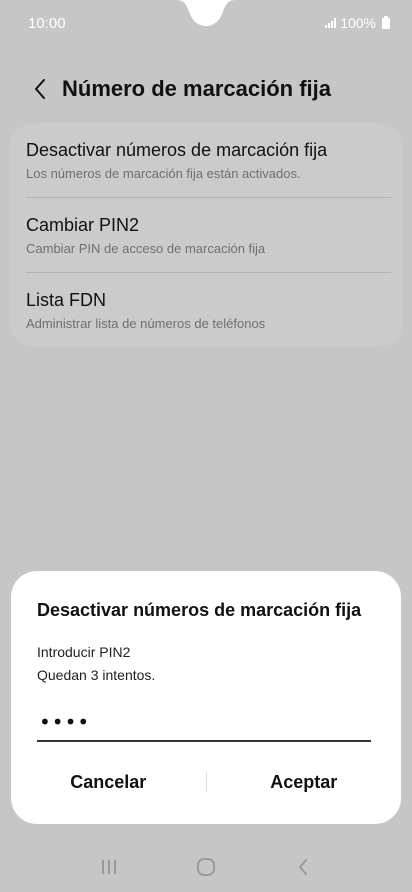 Image resolution: width=412 pixels, height=892 pixels. Describe the element at coordinates (304, 782) in the screenshot. I see `accept-button: Aceptar` at that location.